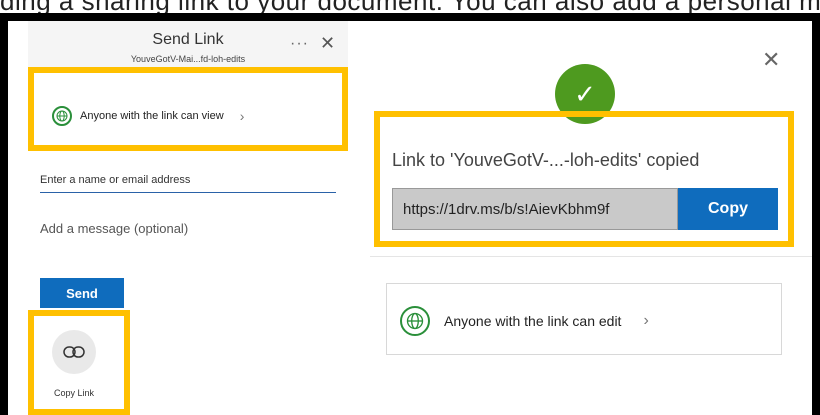 This screenshot has width=820, height=415. I want to click on message-input, so click(188, 228).